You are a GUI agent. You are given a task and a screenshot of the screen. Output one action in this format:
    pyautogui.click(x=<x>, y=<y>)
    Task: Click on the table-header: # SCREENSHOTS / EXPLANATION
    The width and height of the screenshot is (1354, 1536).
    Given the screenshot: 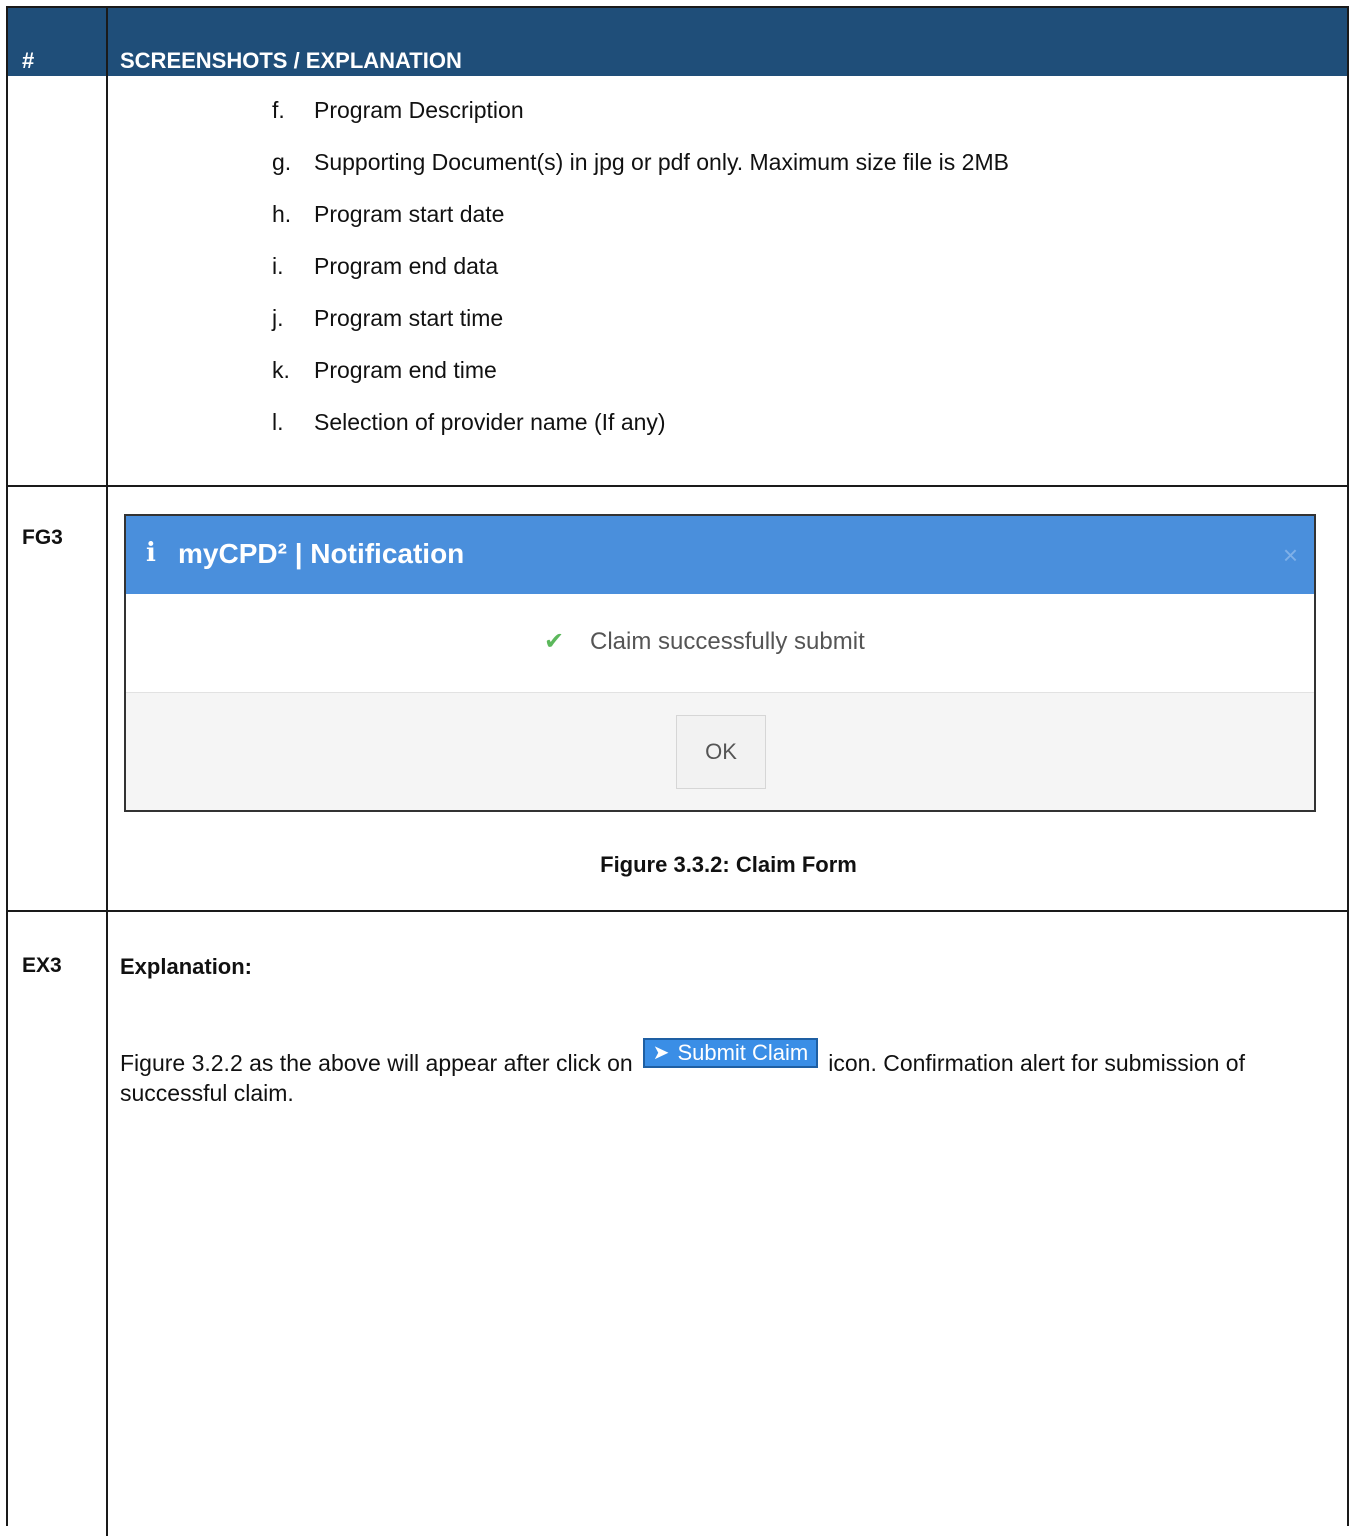 What is the action you would take?
    pyautogui.click(x=677, y=42)
    